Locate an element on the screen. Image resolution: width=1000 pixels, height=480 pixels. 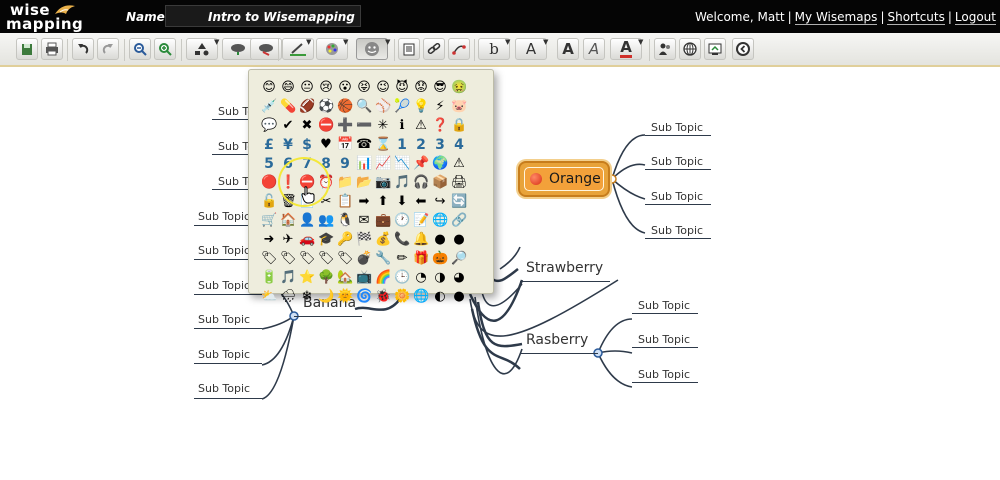
picker-icon-0-2: 😐 is located at coordinates (307, 88).